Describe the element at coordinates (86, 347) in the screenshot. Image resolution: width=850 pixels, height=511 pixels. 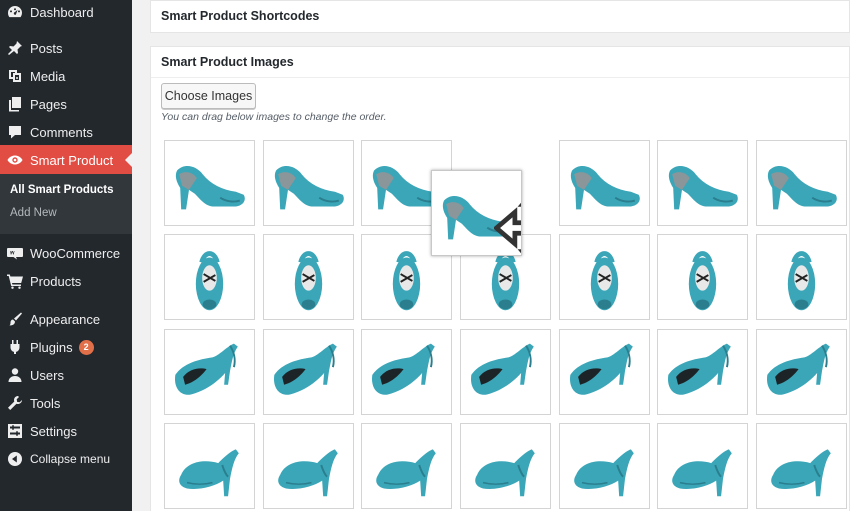
I see `plugins-update-count-badge: 2` at that location.